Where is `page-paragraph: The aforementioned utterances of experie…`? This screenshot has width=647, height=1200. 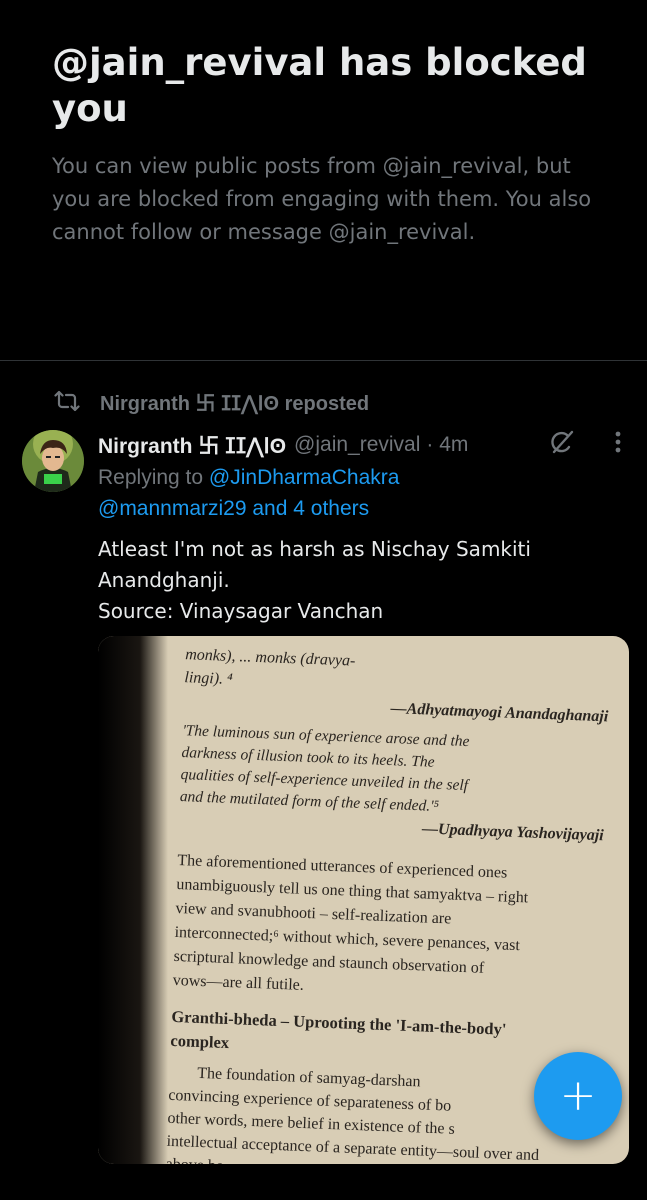 page-paragraph: The aforementioned utterances of experie… is located at coordinates (391, 929).